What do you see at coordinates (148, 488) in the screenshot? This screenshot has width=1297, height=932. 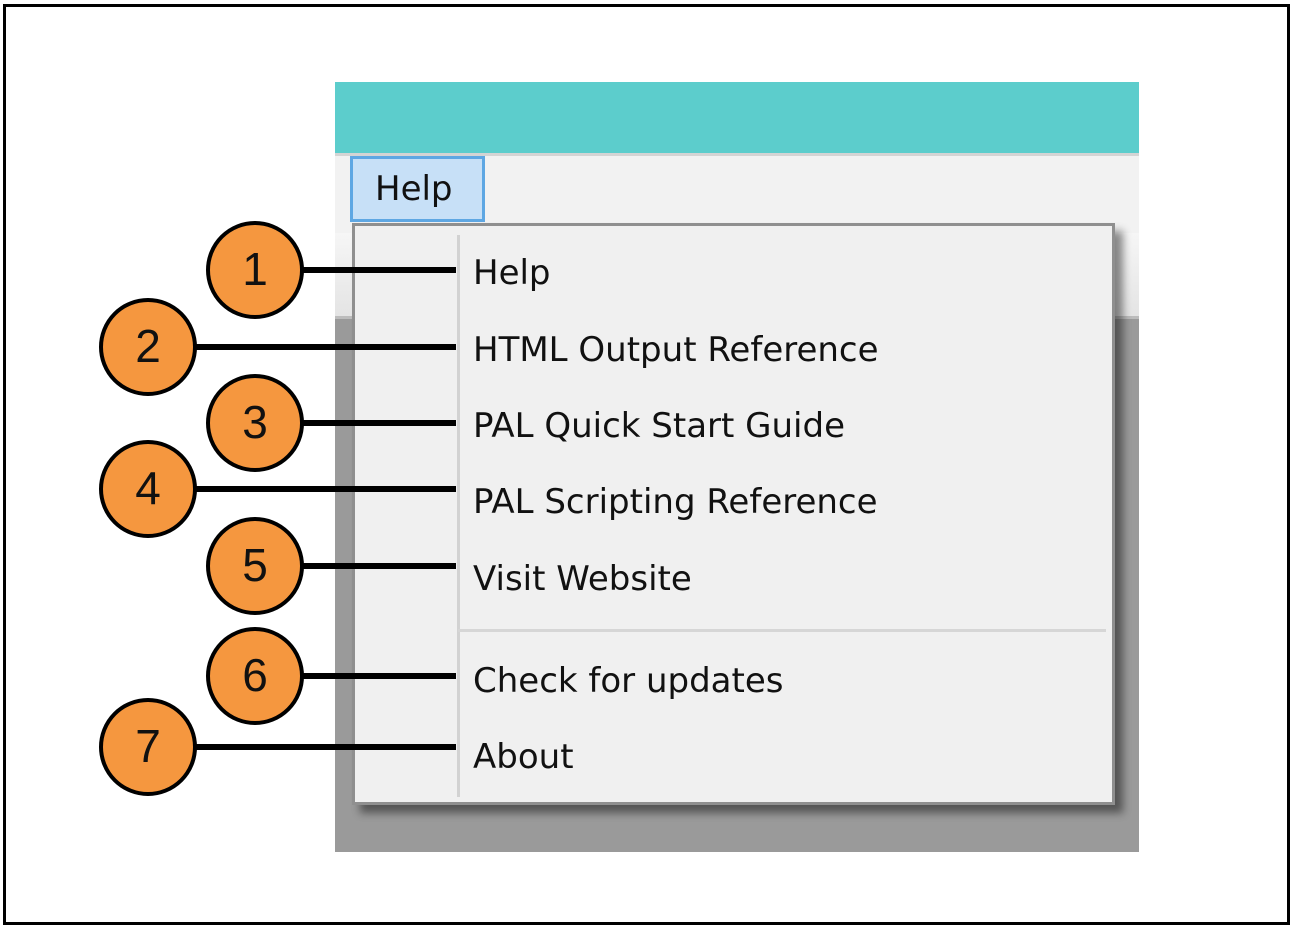 I see `callout-number: 4` at bounding box center [148, 488].